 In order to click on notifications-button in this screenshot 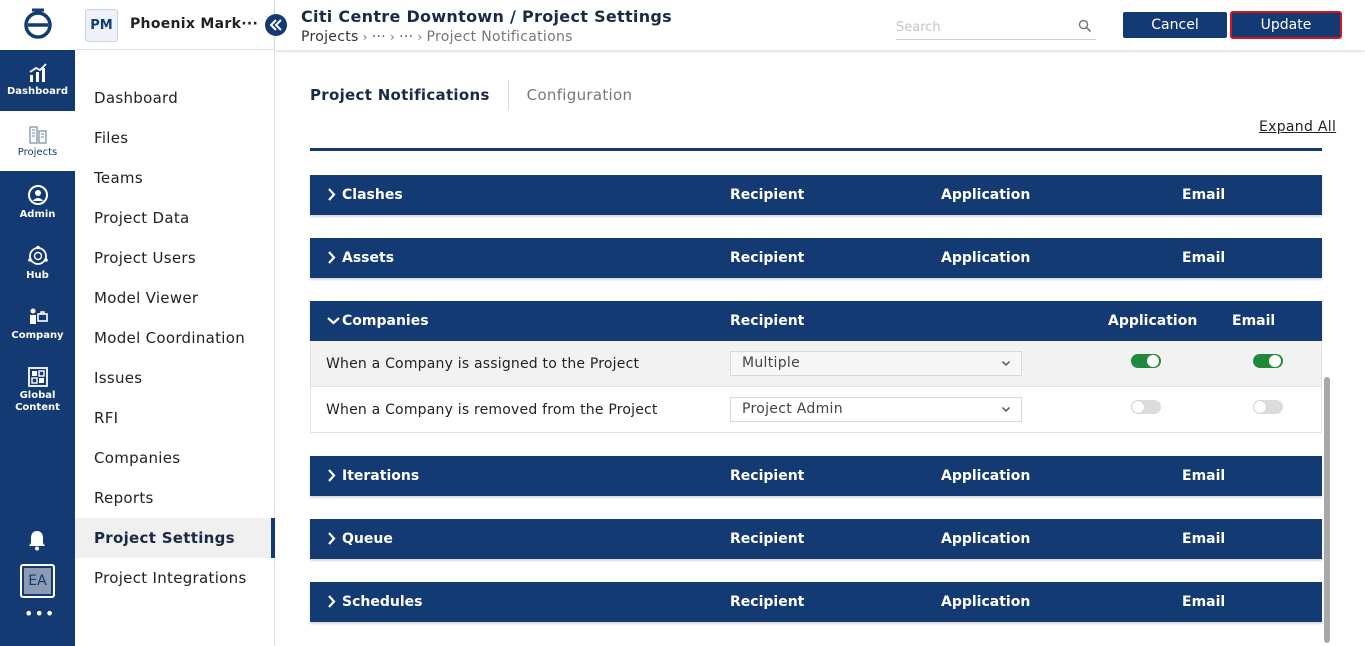, I will do `click(37, 542)`.